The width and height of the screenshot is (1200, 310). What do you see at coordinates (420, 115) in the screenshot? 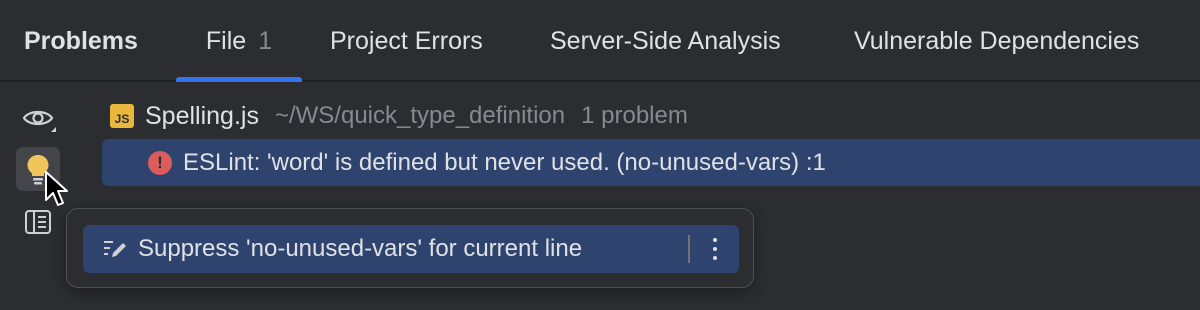
I see `file-path: ~/WS/quick_type_definition` at bounding box center [420, 115].